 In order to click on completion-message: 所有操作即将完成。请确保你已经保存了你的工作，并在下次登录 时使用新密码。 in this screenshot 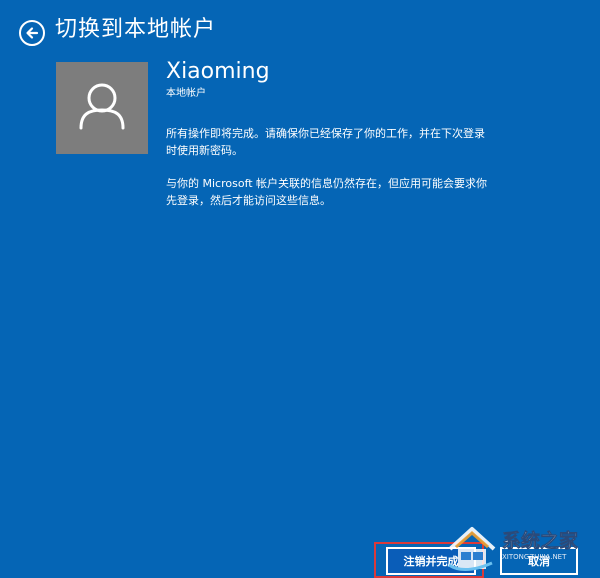, I will do `click(371, 142)`.